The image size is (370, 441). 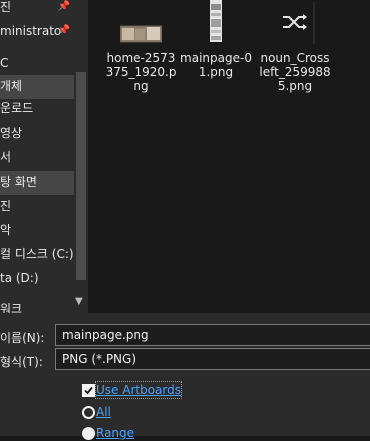 I want to click on range-label: Range, so click(x=115, y=433).